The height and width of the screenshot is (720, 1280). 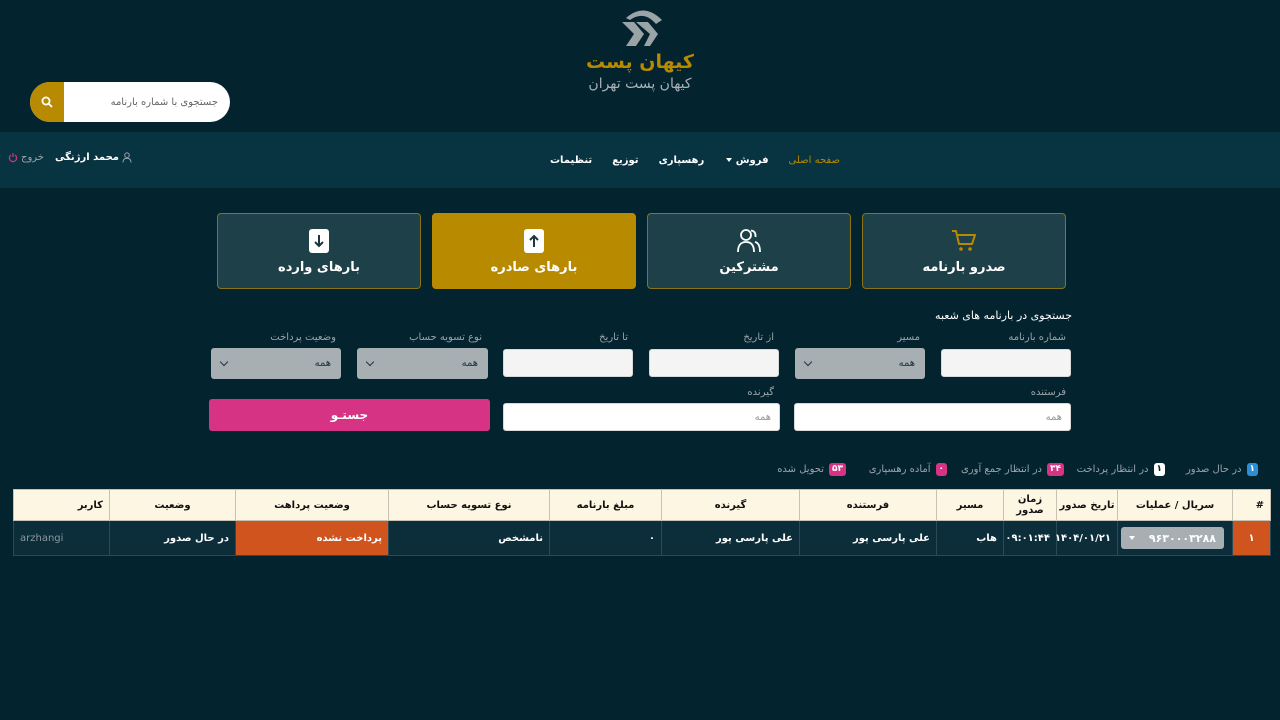 I want to click on users-icon, so click(x=749, y=240).